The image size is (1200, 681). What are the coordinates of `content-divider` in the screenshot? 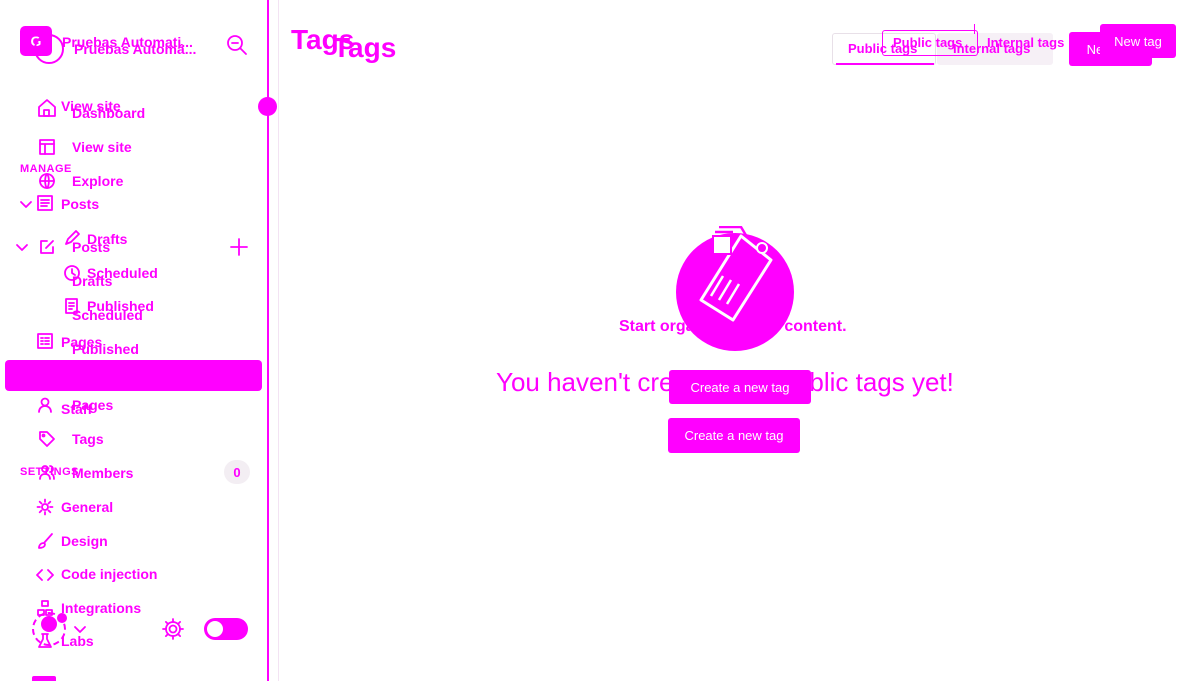 It's located at (278, 340).